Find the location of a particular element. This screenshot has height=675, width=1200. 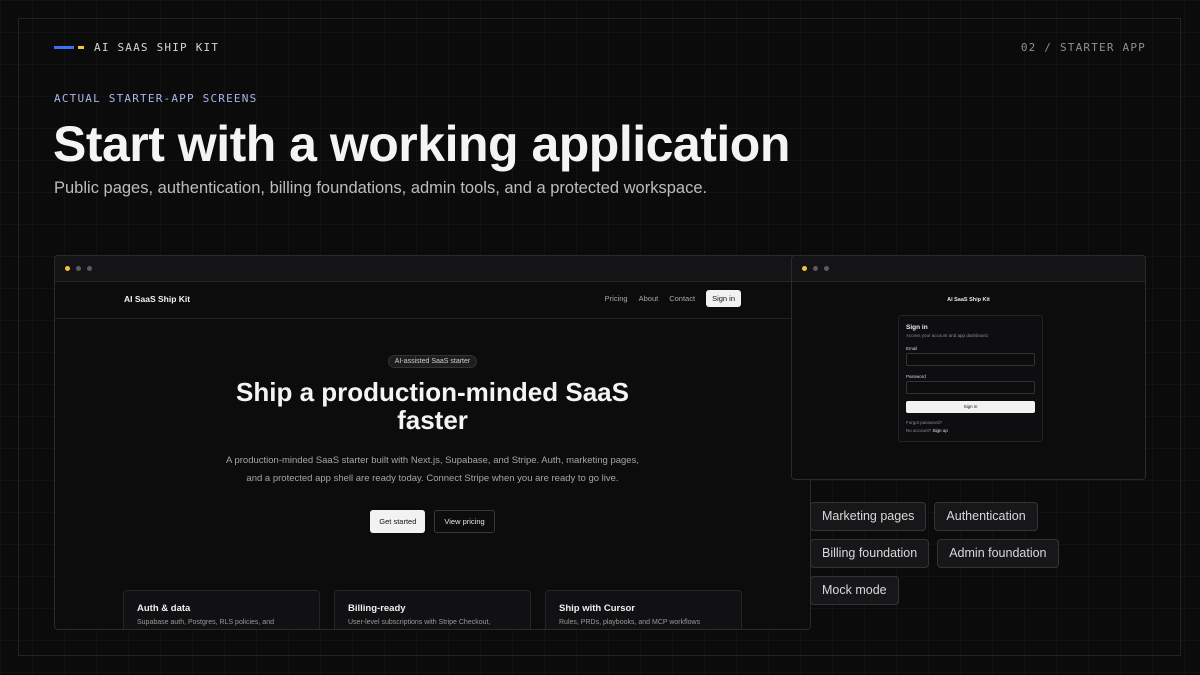

tag-billing-foundation: Billing foundation is located at coordinates (870, 553).